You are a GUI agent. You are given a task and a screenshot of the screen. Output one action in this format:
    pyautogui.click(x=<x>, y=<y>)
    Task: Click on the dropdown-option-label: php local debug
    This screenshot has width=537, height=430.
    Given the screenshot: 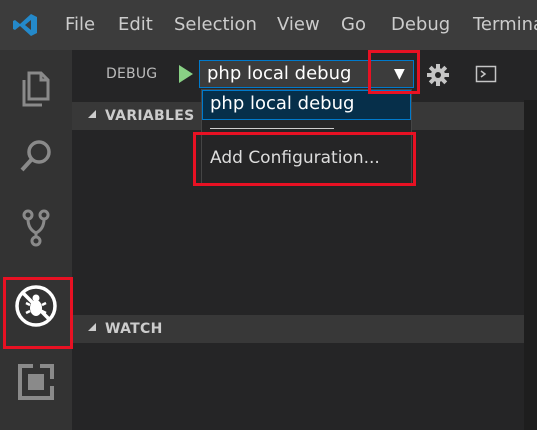 What is the action you would take?
    pyautogui.click(x=282, y=103)
    